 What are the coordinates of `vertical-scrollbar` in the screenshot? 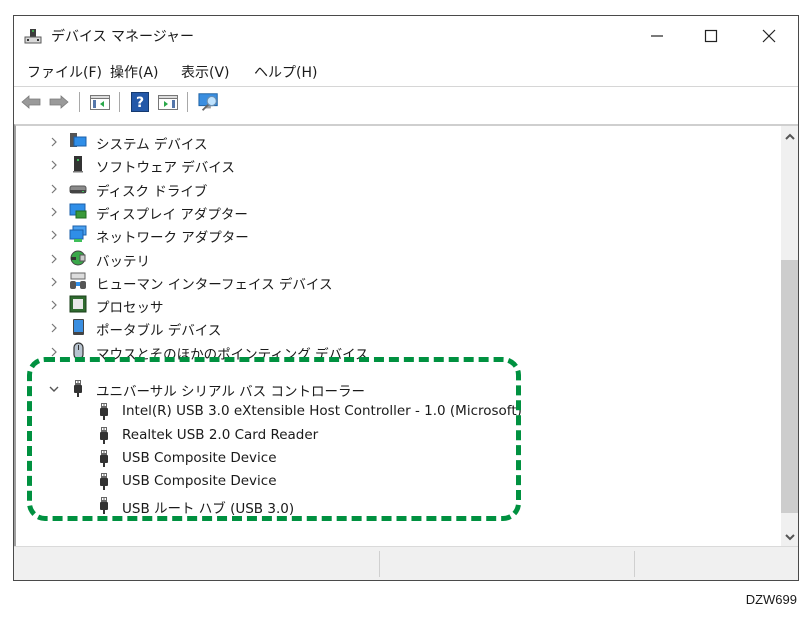 It's located at (789, 336).